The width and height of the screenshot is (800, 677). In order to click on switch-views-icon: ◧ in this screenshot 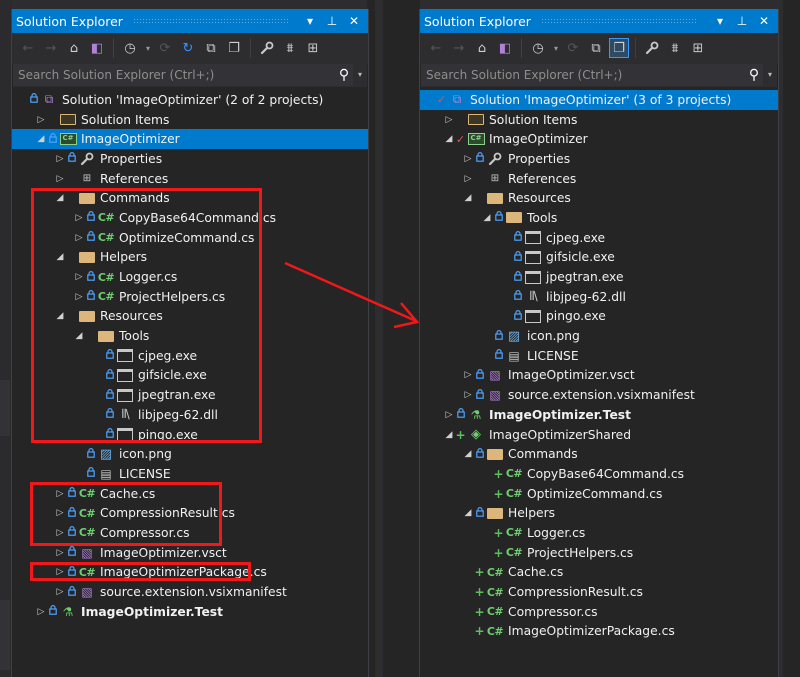, I will do `click(505, 48)`.